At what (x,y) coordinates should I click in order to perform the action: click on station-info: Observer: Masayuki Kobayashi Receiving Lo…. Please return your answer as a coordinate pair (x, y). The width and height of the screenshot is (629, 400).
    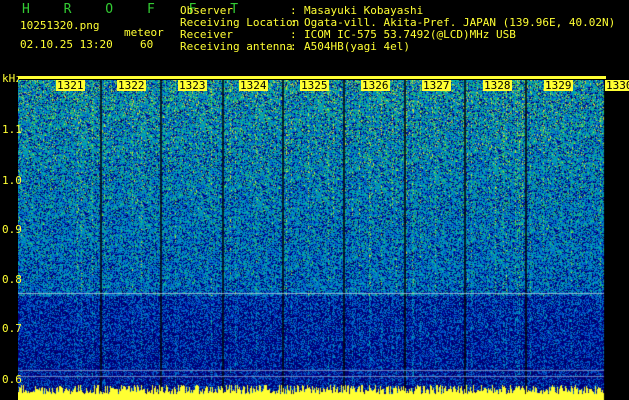
    Looking at the image, I should click on (397, 29).